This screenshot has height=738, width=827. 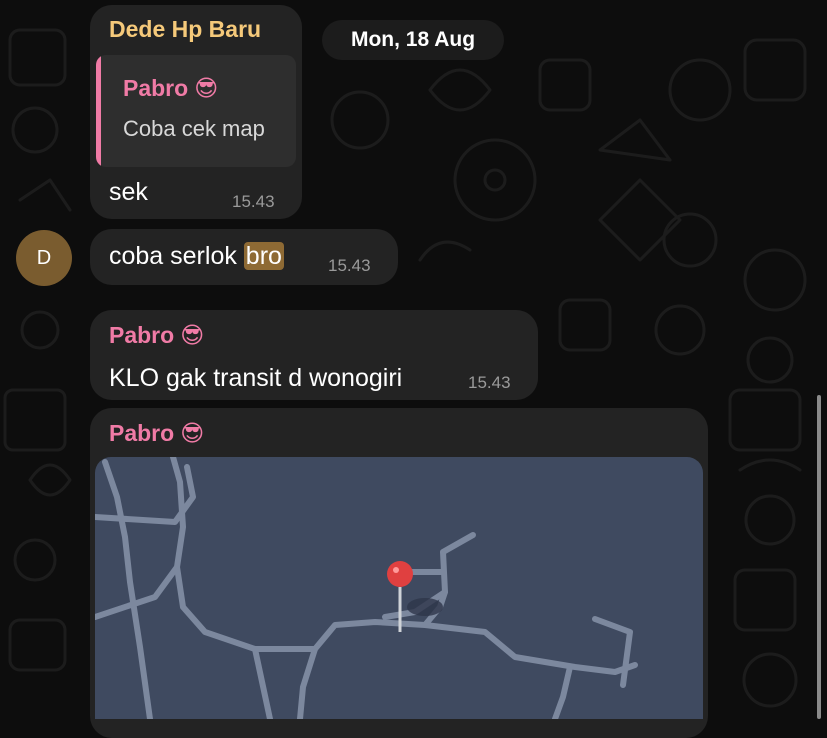 What do you see at coordinates (44, 258) in the screenshot?
I see `avatar: D` at bounding box center [44, 258].